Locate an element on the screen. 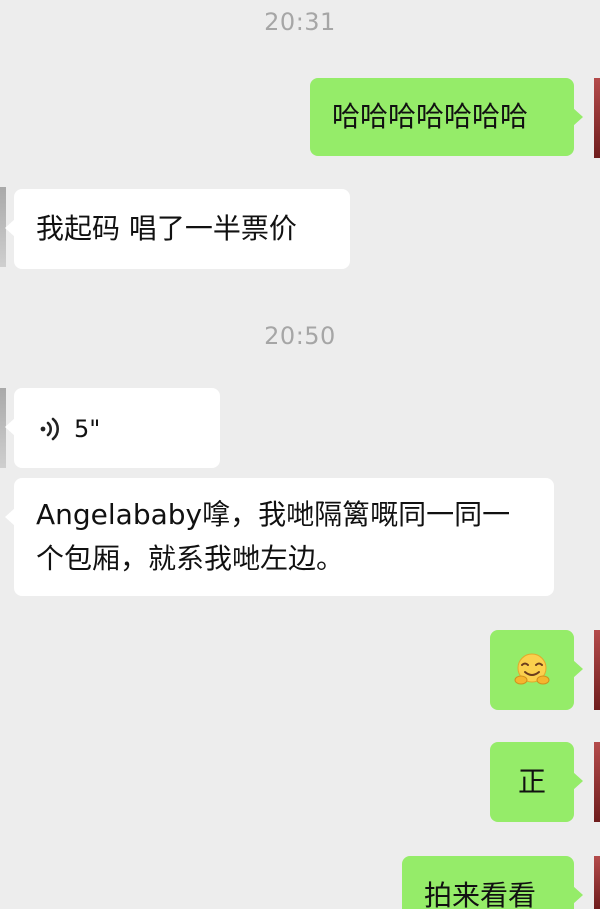 The height and width of the screenshot is (909, 600). hugging-face-emoji-icon is located at coordinates (532, 669).